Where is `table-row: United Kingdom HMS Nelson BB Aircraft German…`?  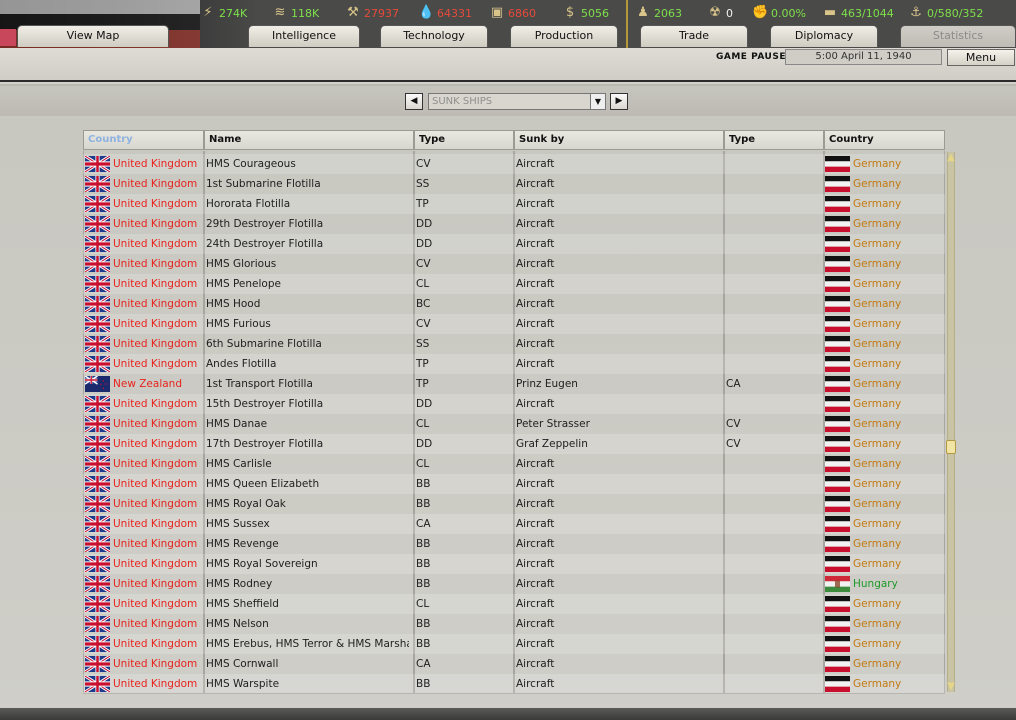 table-row: United Kingdom HMS Nelson BB Aircraft German… is located at coordinates (514, 624).